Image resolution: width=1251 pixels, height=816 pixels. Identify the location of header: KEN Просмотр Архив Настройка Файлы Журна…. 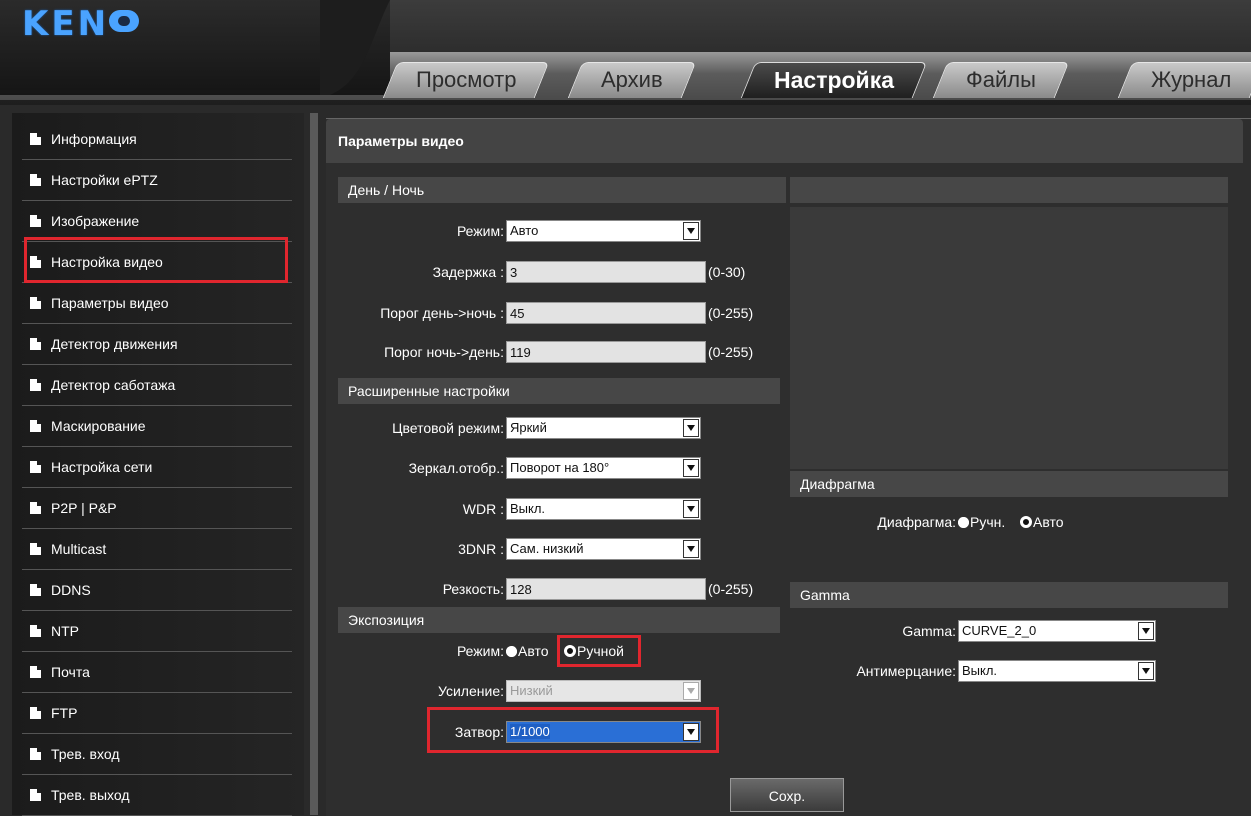
(625, 52).